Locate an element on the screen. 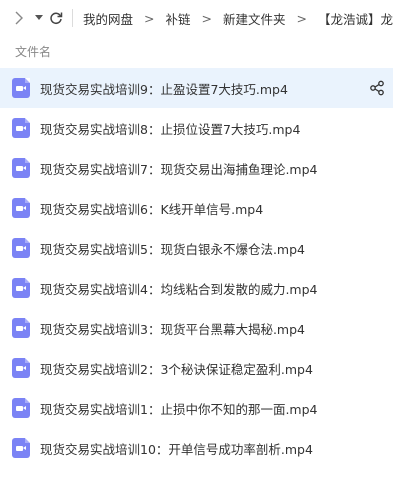 This screenshot has width=393, height=478. file-name: 现货交易实战培训5：现货白银永不爆仓法.mp4 is located at coordinates (172, 248).